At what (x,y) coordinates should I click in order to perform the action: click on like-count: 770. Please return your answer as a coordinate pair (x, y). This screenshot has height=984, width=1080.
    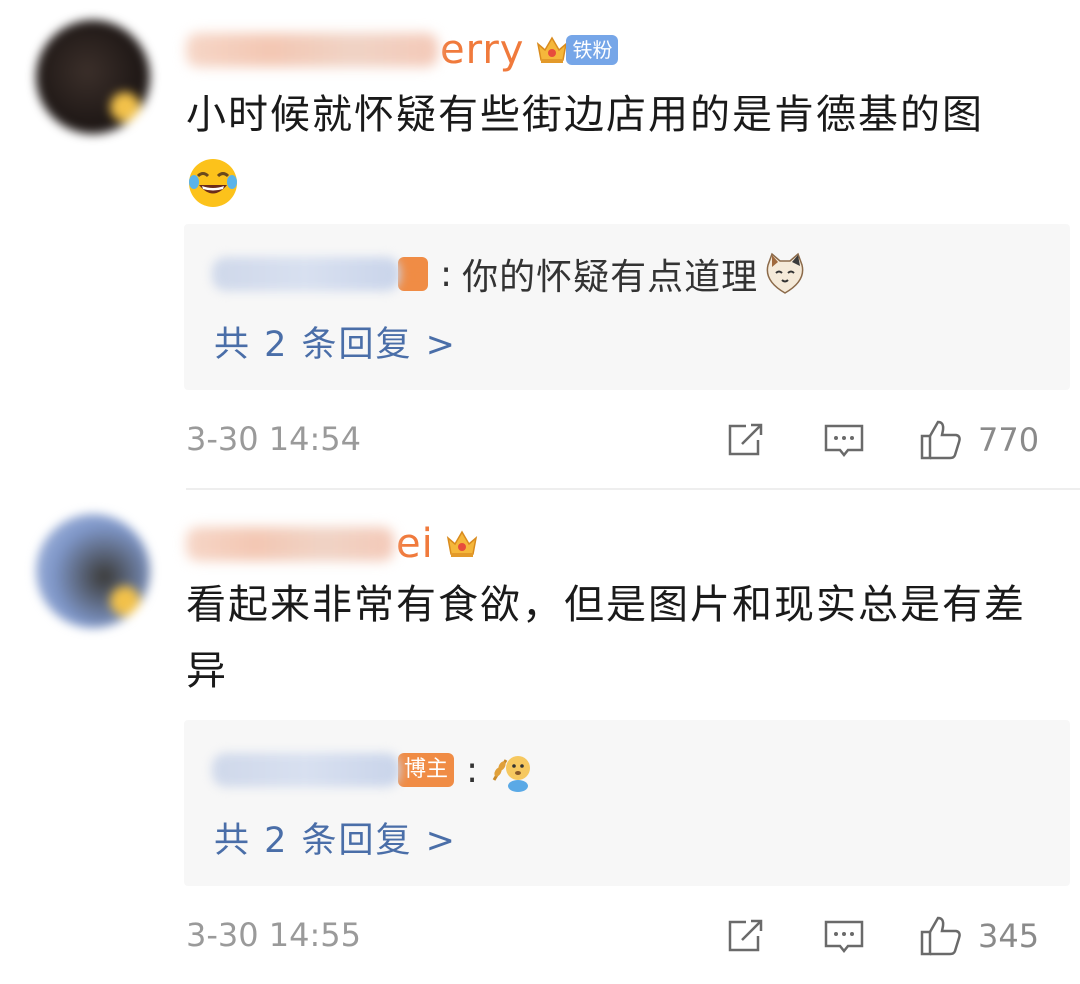
    Looking at the image, I should click on (1009, 440).